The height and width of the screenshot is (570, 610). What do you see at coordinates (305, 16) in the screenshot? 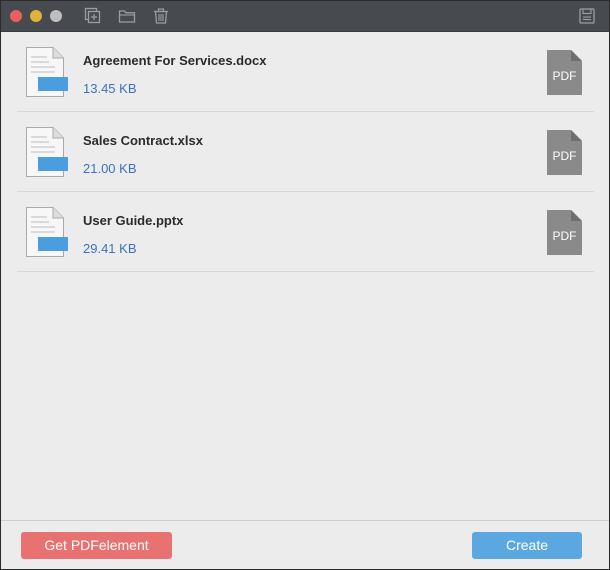
I see `titlebar` at bounding box center [305, 16].